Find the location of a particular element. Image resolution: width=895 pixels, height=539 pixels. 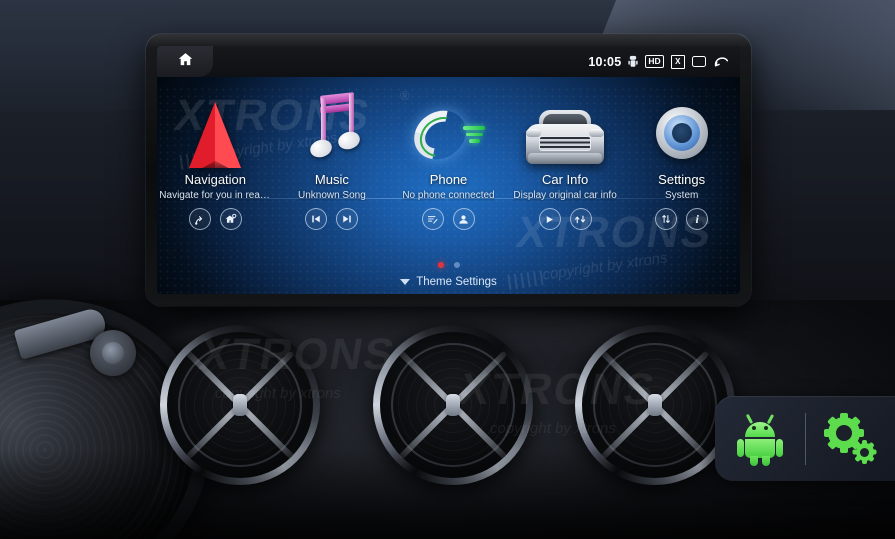

app-title-phone: Phone is located at coordinates (448, 179).